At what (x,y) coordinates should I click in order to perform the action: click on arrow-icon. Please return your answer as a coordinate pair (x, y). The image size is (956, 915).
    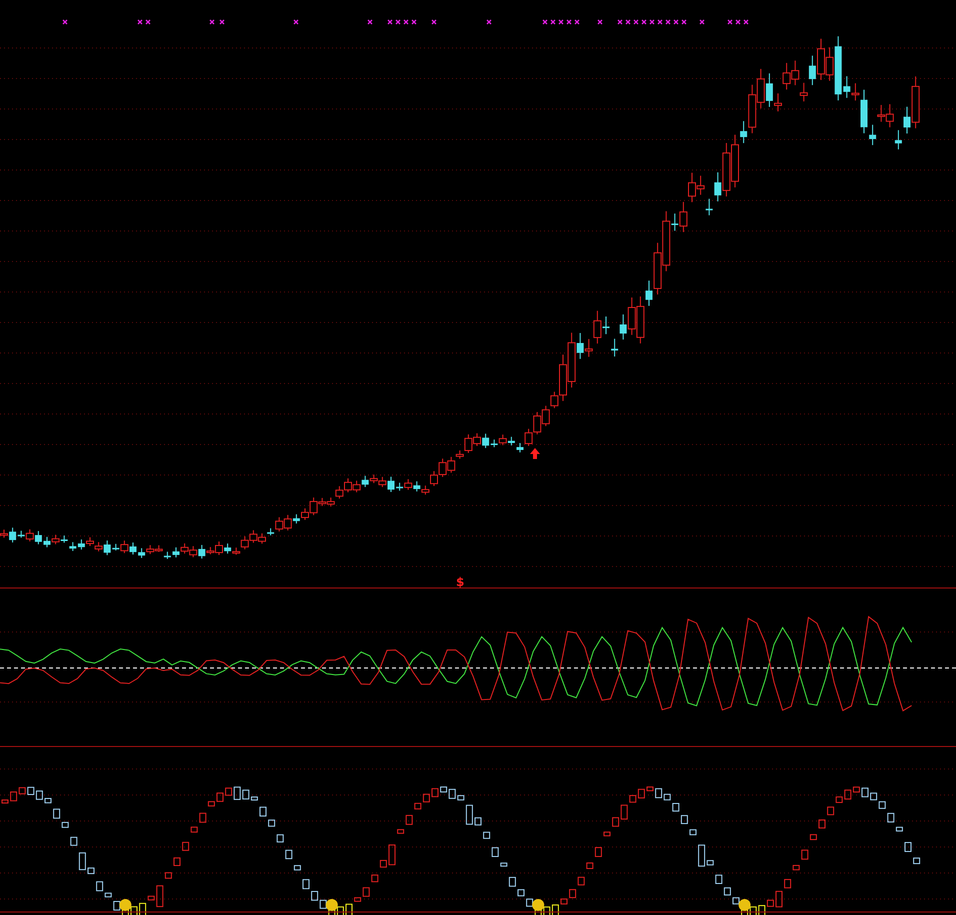
    Looking at the image, I should click on (535, 453).